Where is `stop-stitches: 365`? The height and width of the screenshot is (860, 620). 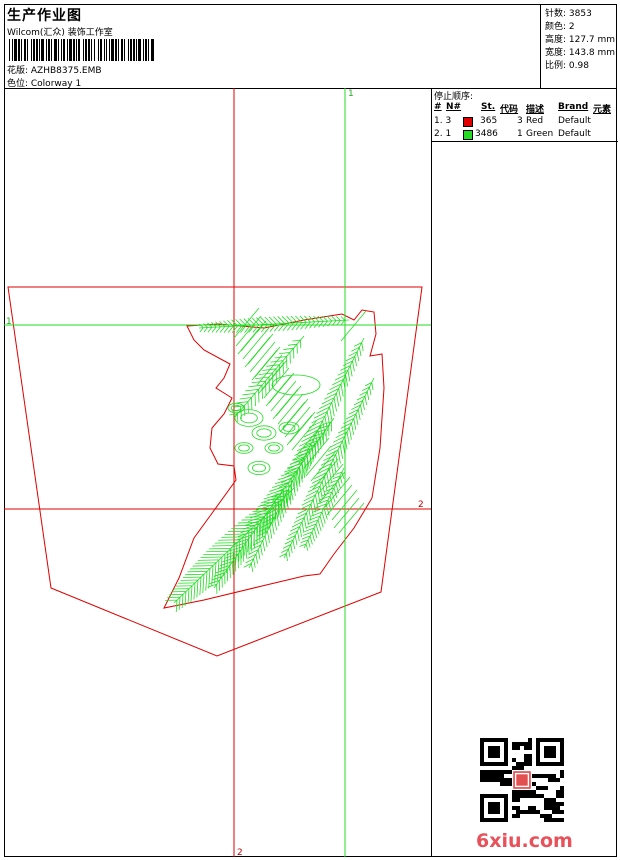
stop-stitches: 365 is located at coordinates (489, 121).